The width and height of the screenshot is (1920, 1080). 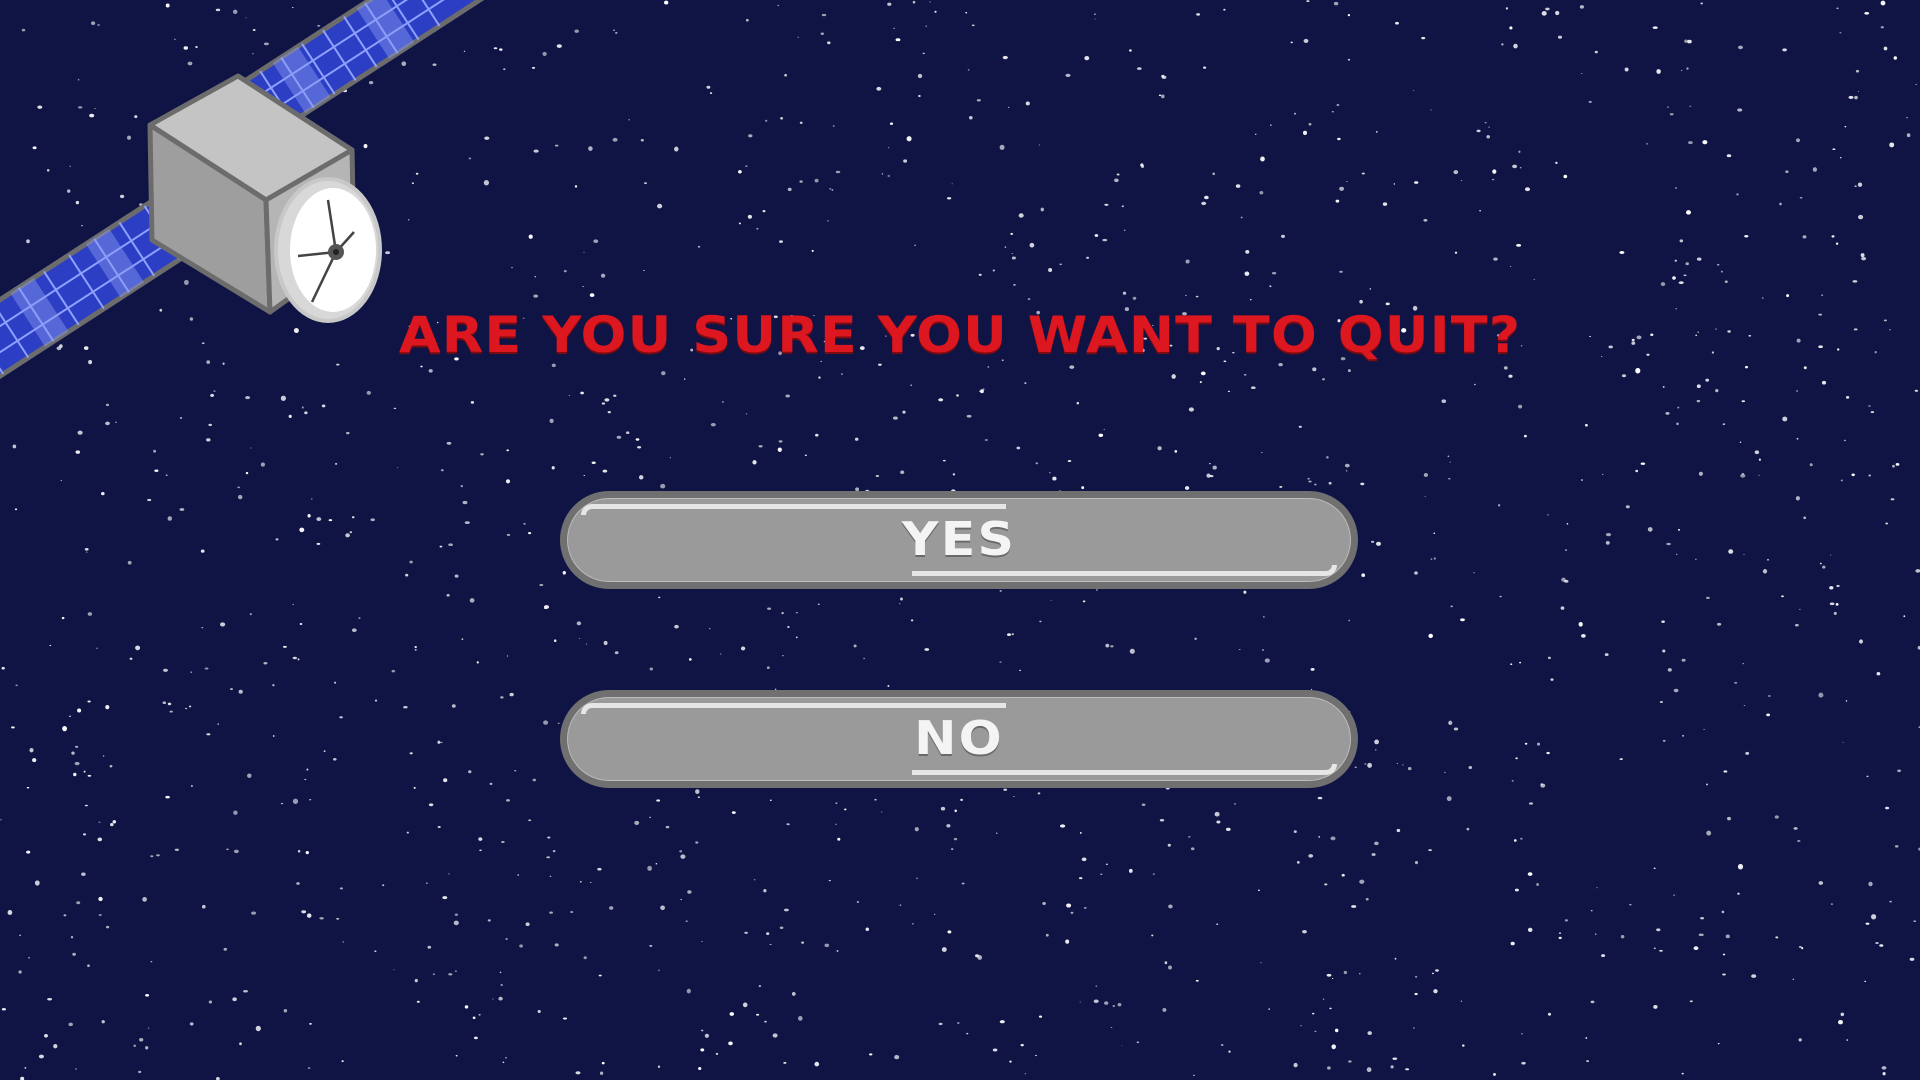 I want to click on quit-confirmation-title: ARE YOU SURE YOU WANT TO QUIT?, so click(x=960, y=335).